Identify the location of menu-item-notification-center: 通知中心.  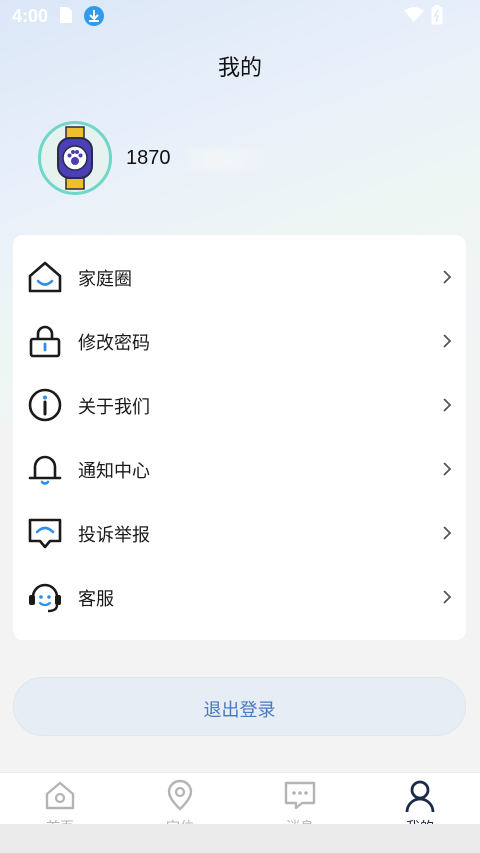
(239, 469).